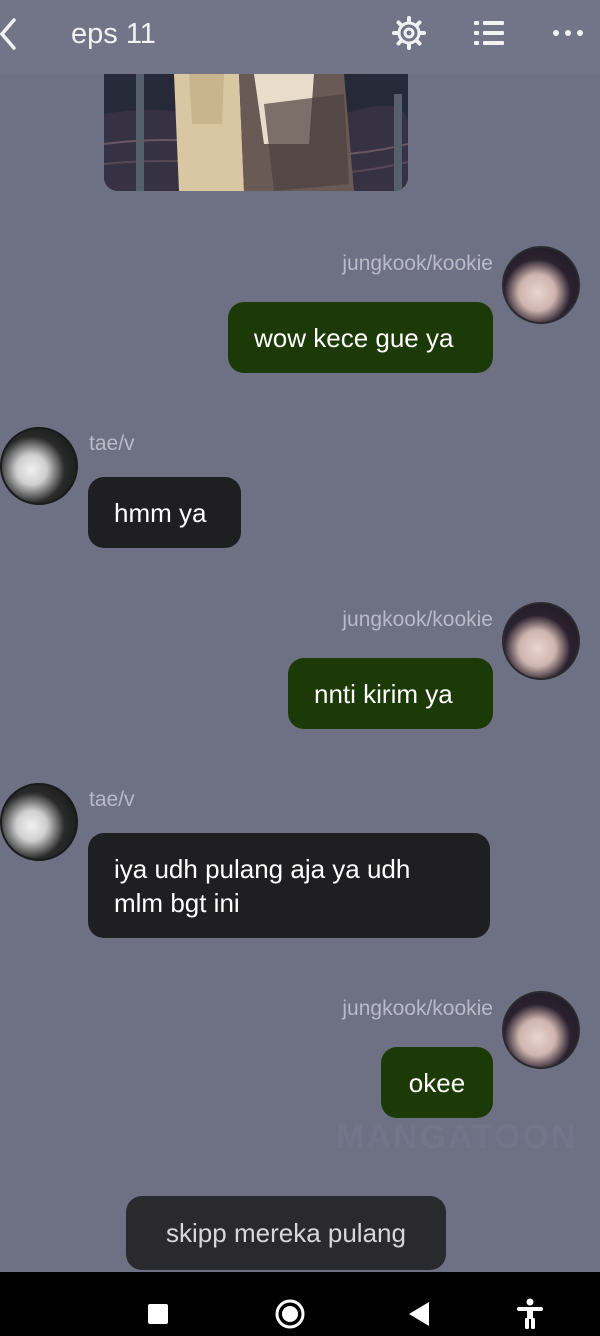  What do you see at coordinates (390, 693) in the screenshot?
I see `message-bubble: nnti kirim ya` at bounding box center [390, 693].